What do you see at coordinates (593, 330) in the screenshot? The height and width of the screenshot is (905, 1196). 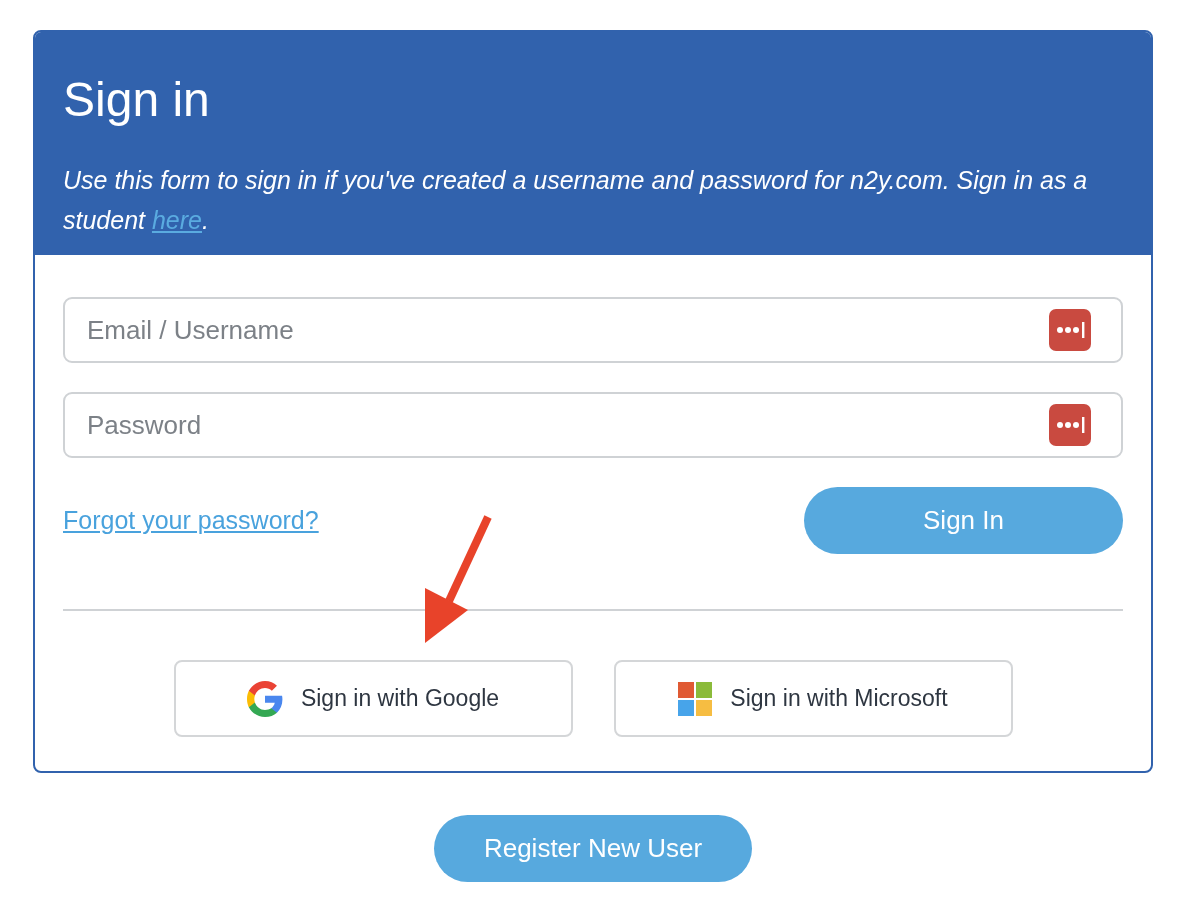 I see `username-field: Email / Username` at bounding box center [593, 330].